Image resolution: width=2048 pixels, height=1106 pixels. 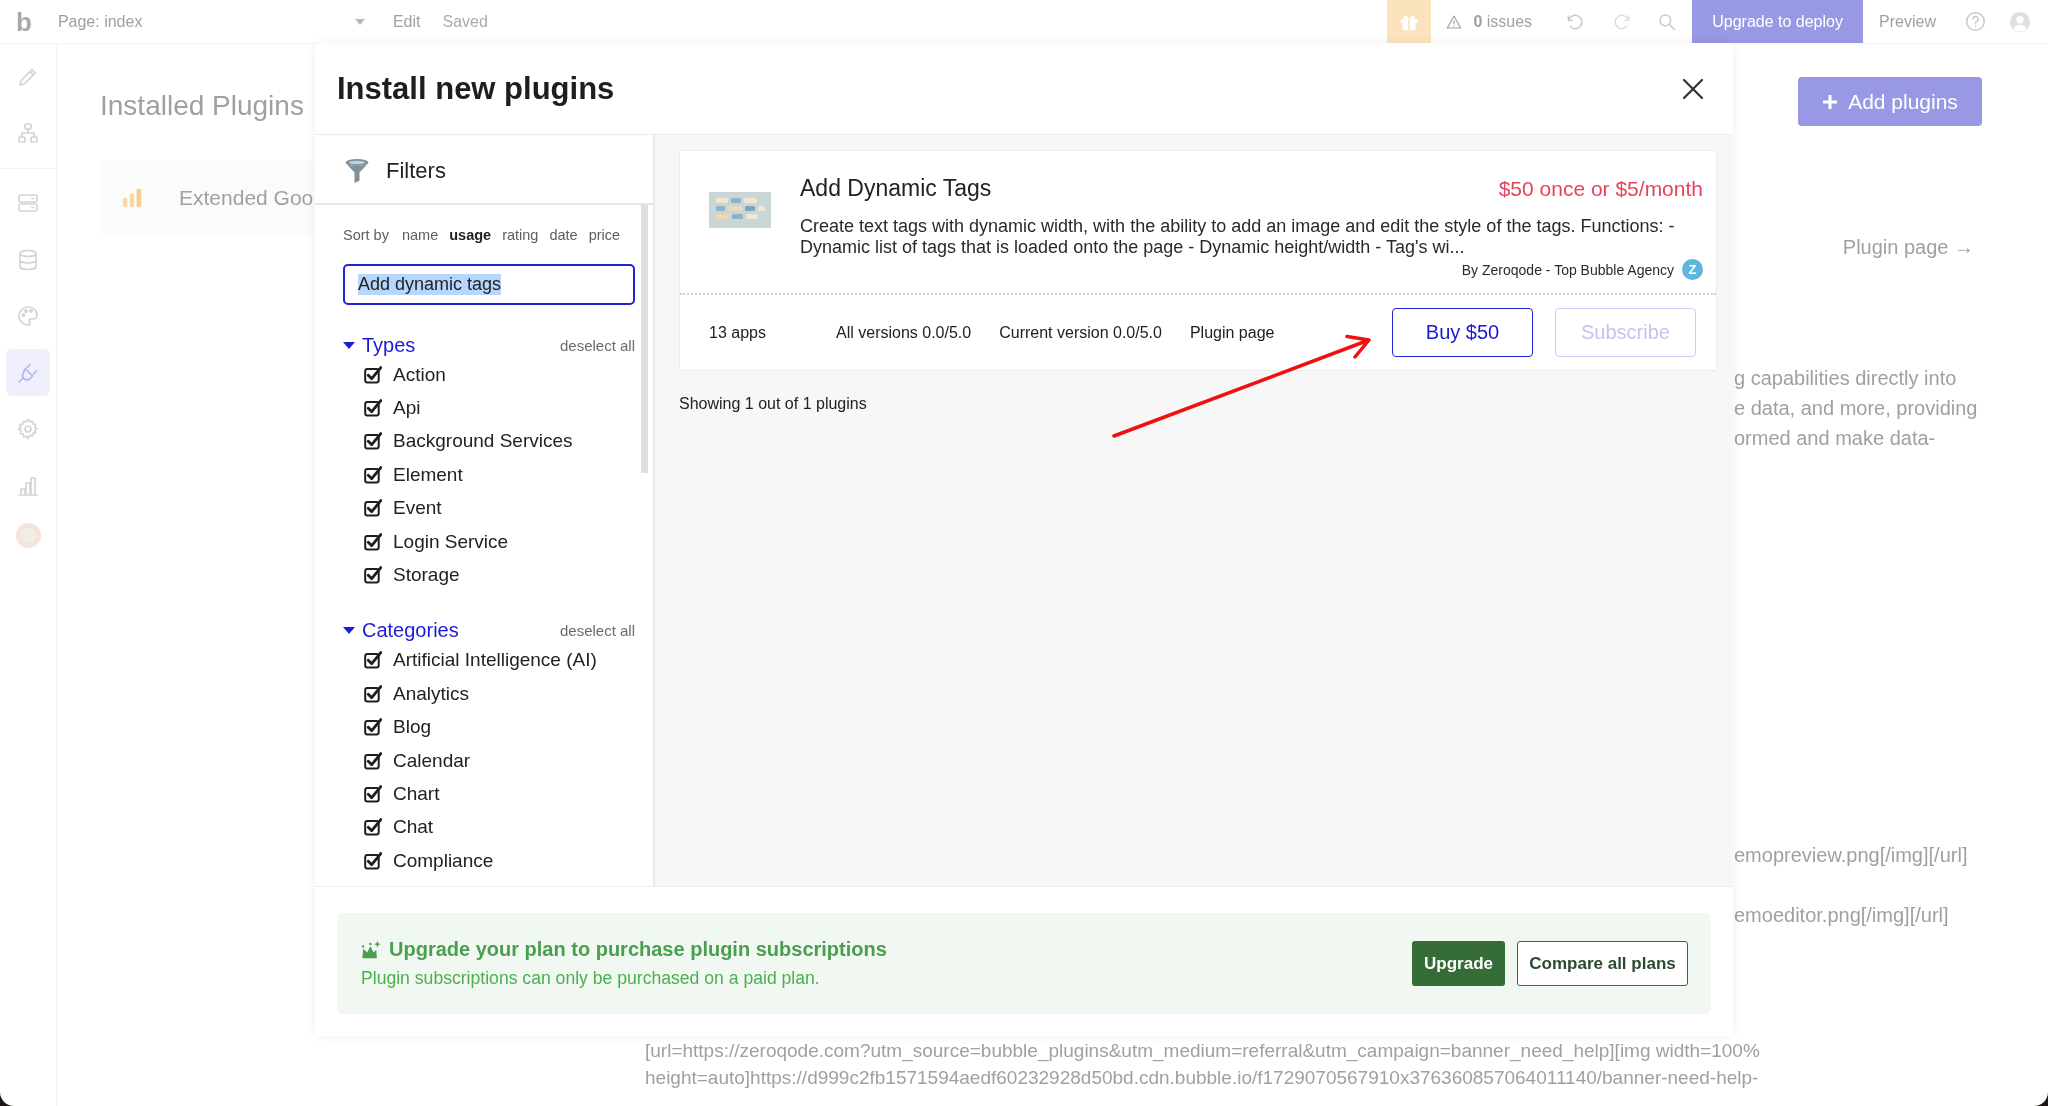 I want to click on gear-icon, so click(x=28, y=429).